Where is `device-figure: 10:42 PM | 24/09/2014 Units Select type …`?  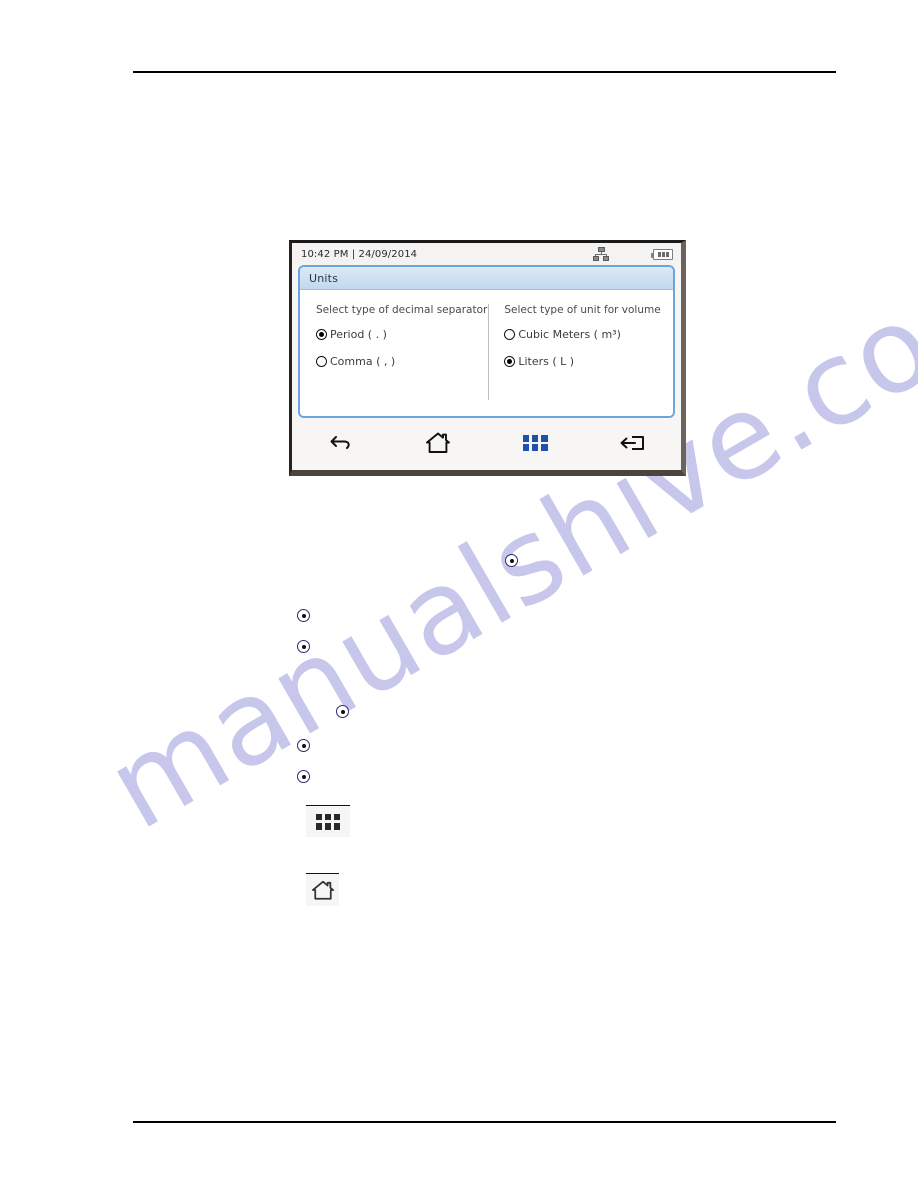 device-figure: 10:42 PM | 24/09/2014 Units Select type … is located at coordinates (487, 358).